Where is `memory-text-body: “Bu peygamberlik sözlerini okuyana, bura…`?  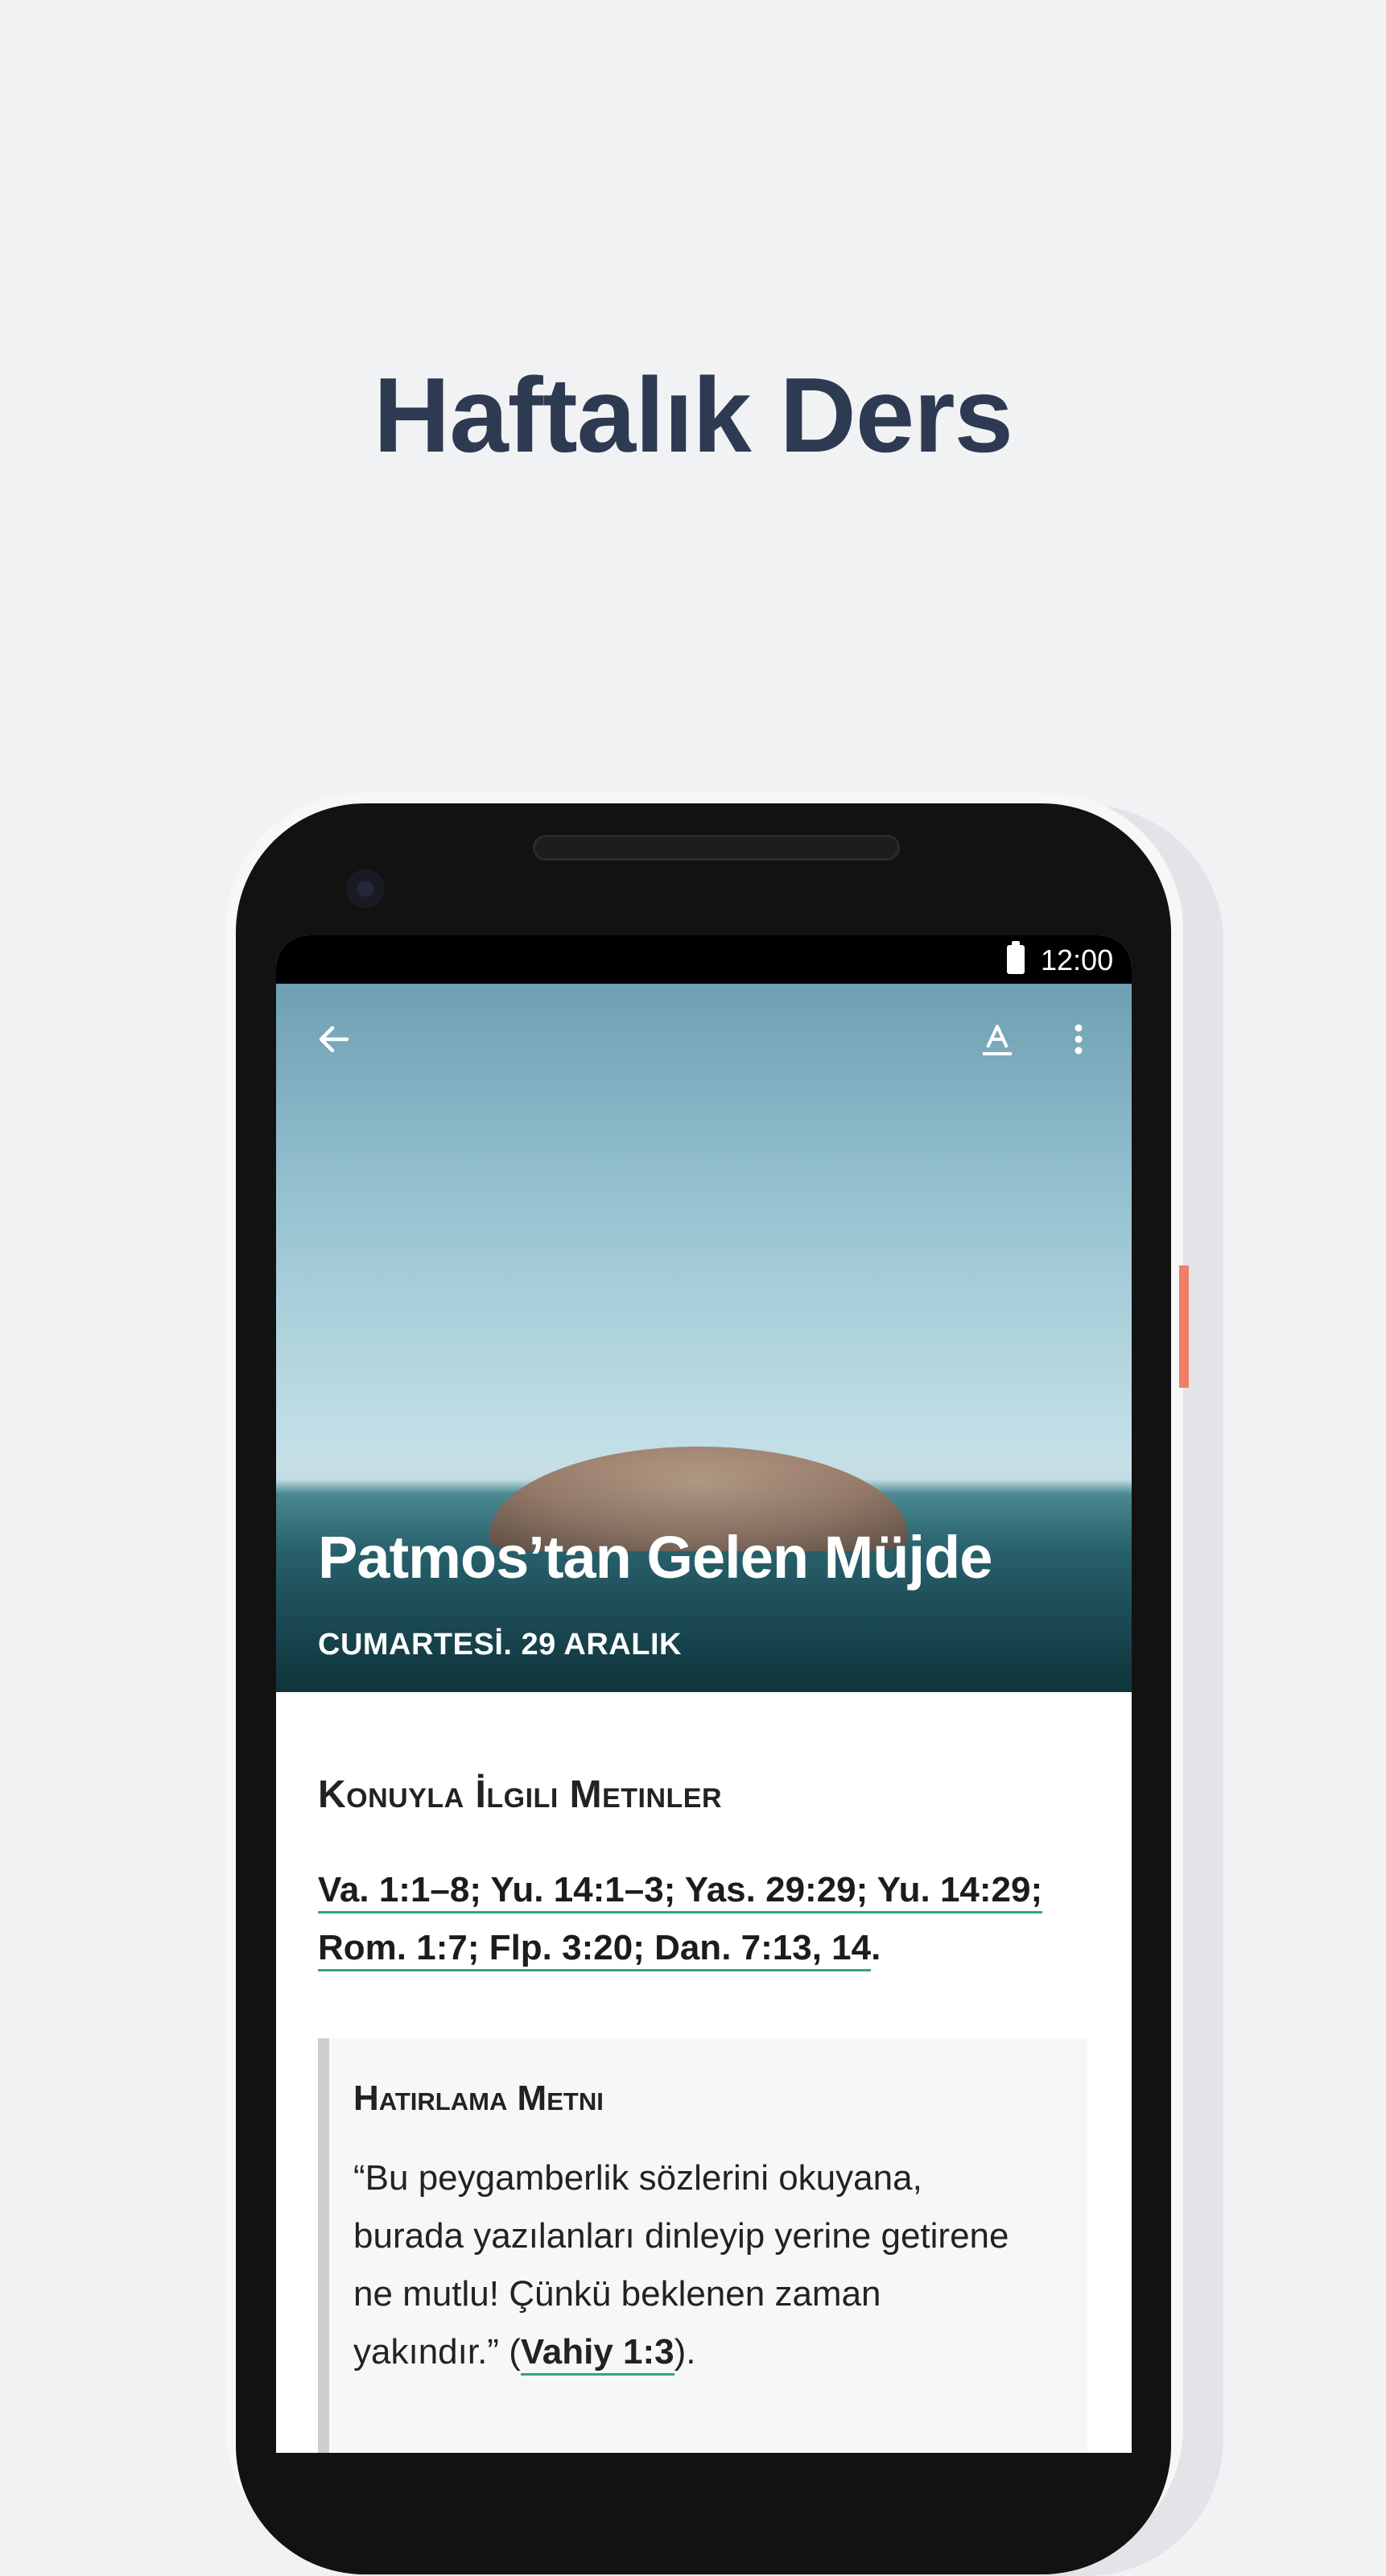 memory-text-body: “Bu peygamberlik sözlerini okuyana, bura… is located at coordinates (708, 2265).